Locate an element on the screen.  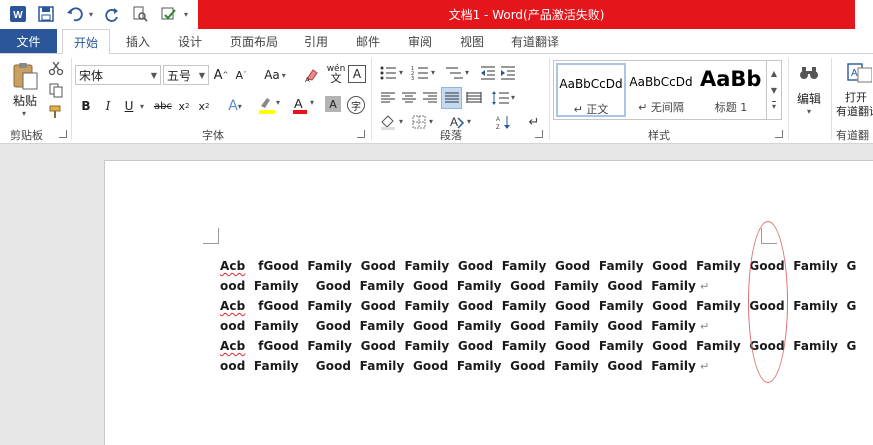
youdao-open-button: 打开 is located at coordinates (859, 97).